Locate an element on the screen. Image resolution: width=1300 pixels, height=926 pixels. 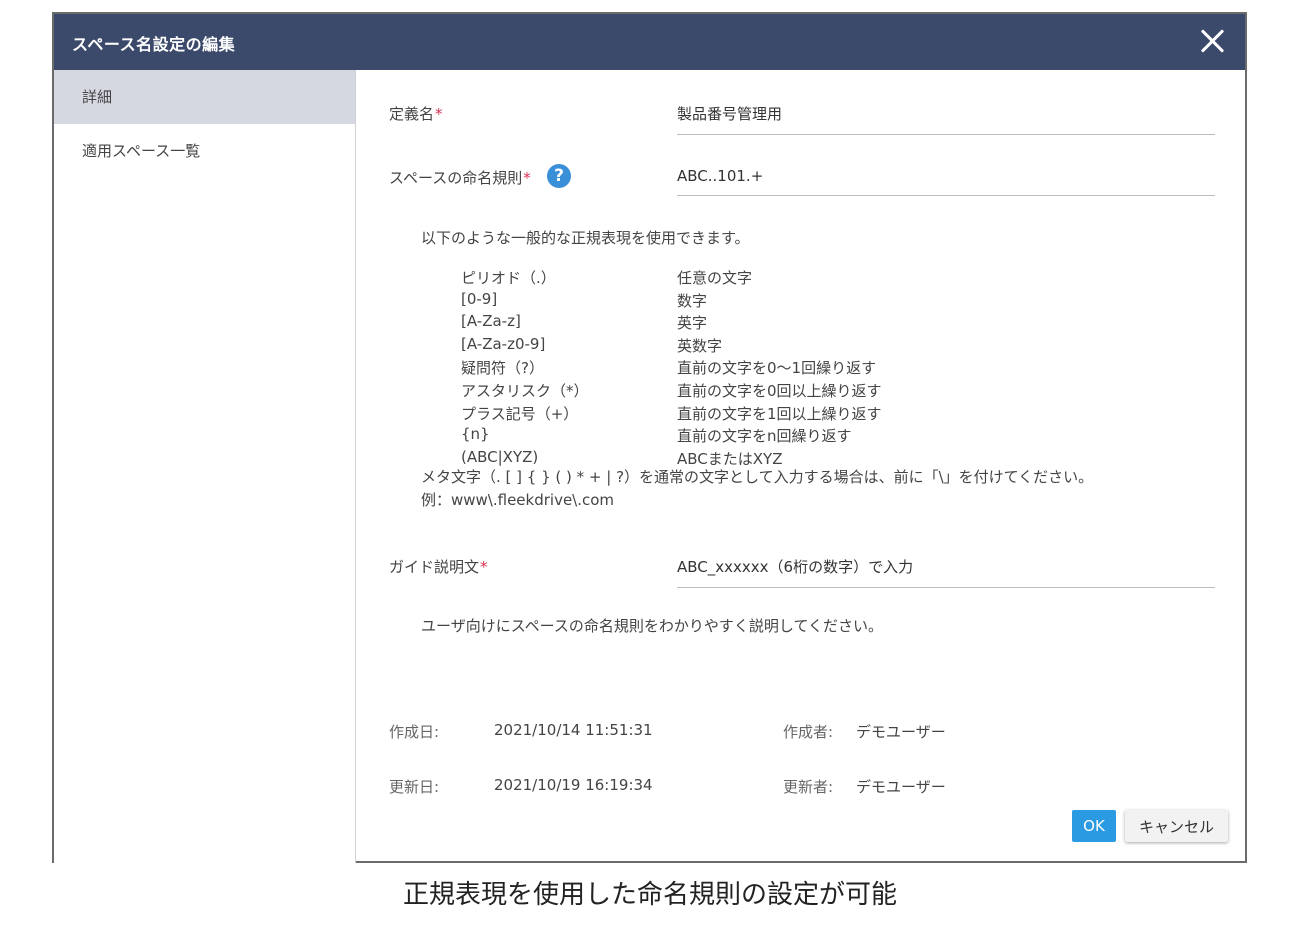
definition-name-input: 製品番号管理用 is located at coordinates (946, 119).